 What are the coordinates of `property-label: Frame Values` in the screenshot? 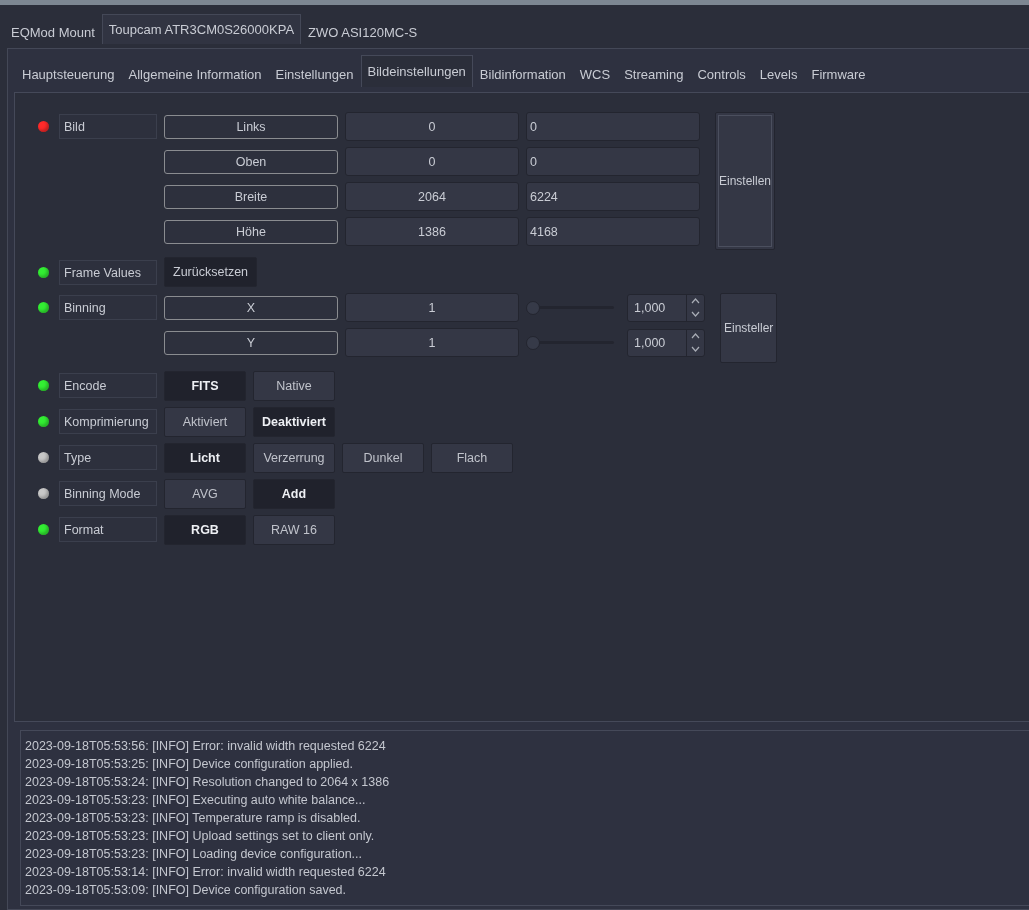 It's located at (108, 272).